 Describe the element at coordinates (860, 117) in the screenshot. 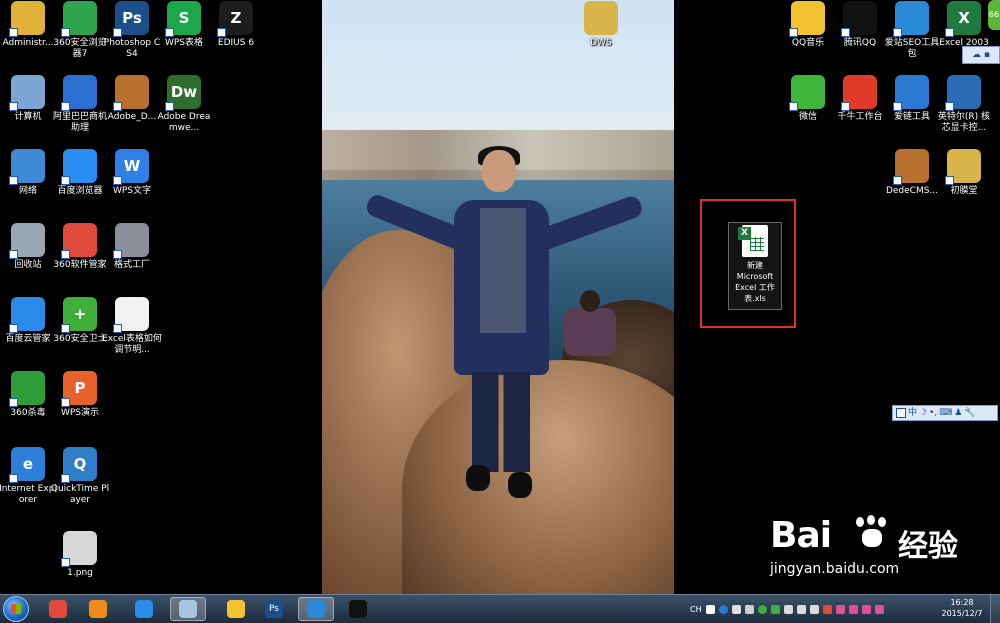

I see `desktop-icon-label: 千牛工作台` at that location.